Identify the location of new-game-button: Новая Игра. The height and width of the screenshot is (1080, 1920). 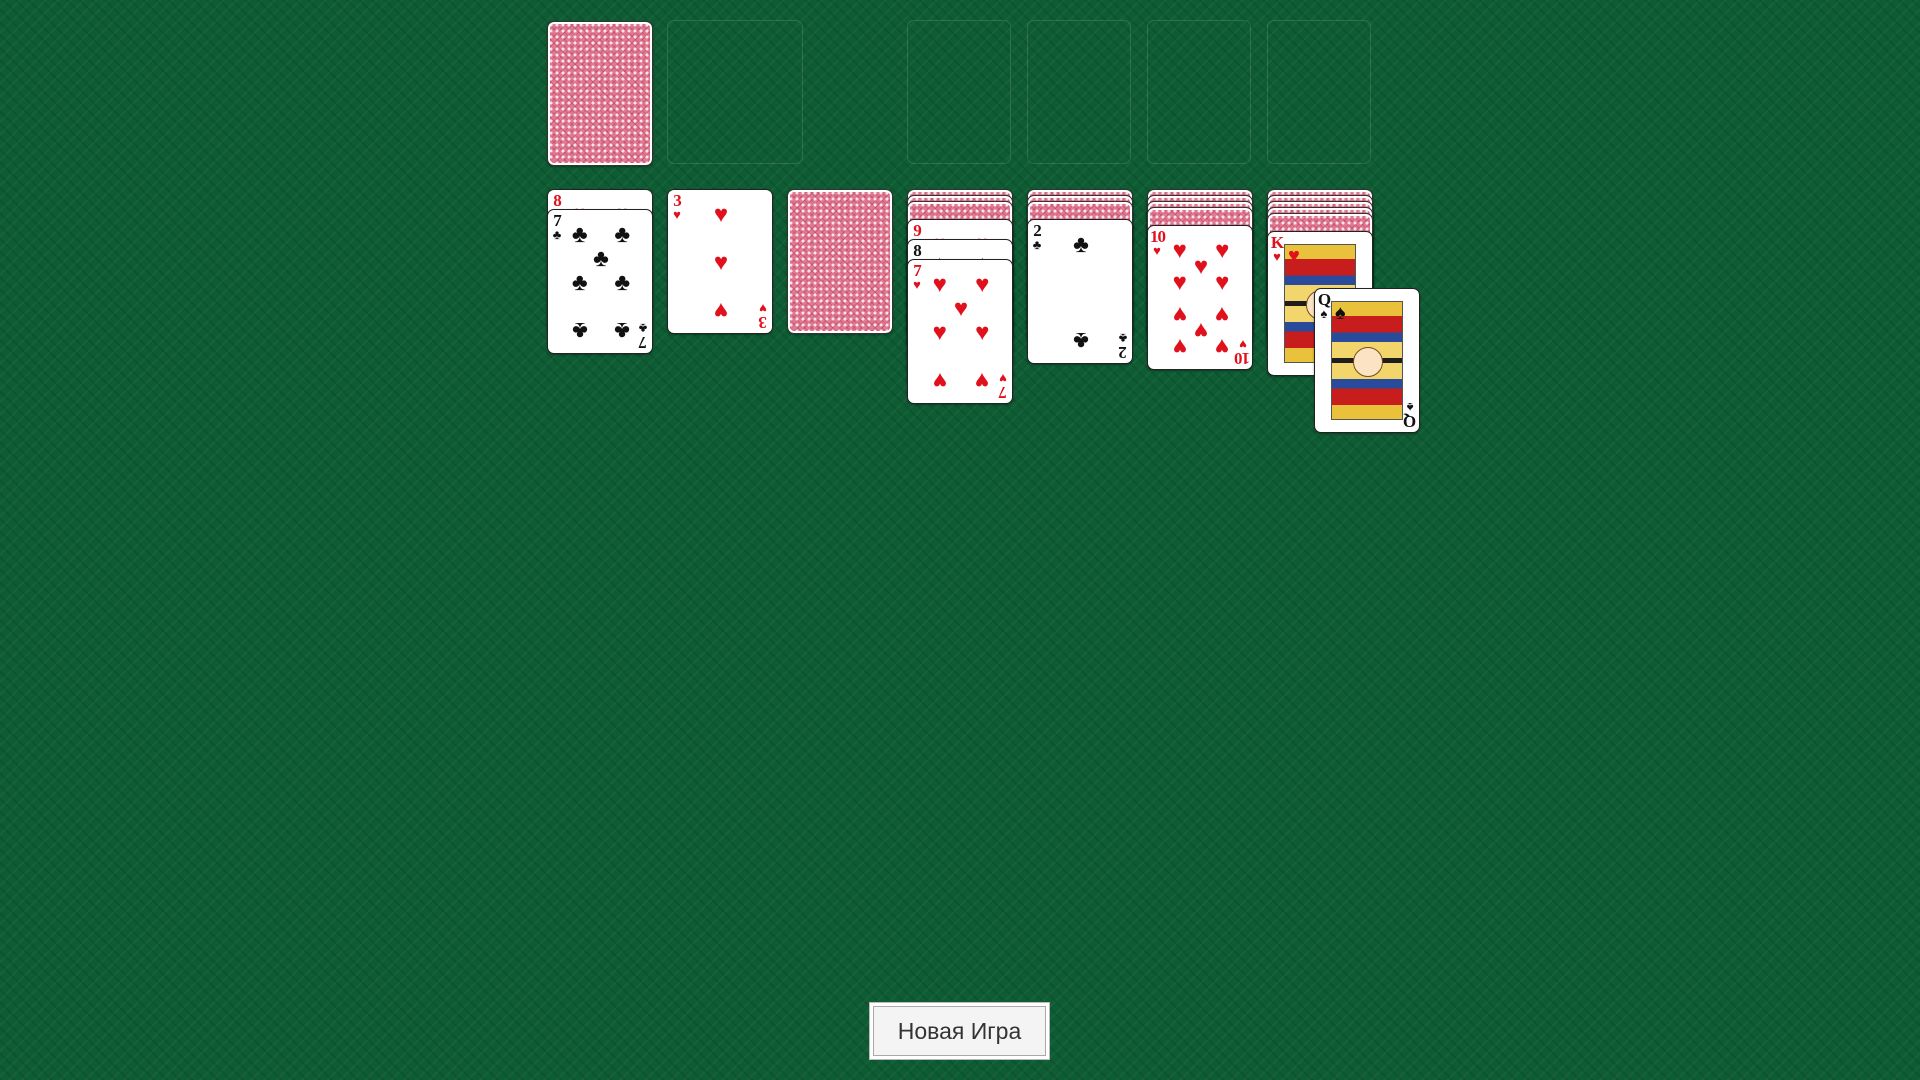
(959, 1031).